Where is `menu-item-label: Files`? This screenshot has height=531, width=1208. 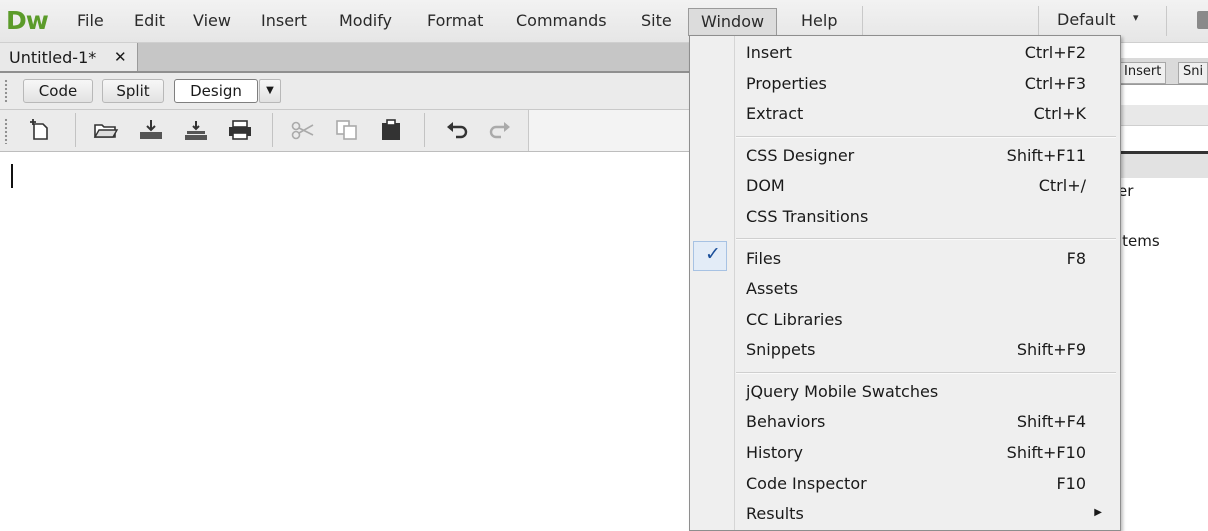
menu-item-label: Files is located at coordinates (764, 258).